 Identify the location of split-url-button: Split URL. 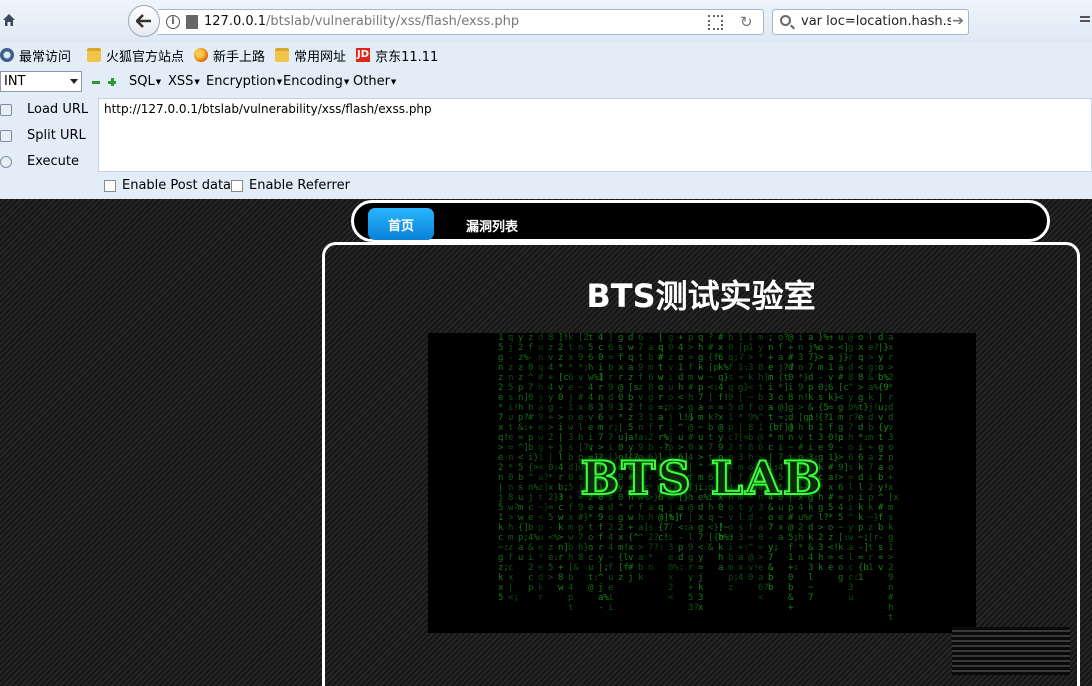
(43, 135).